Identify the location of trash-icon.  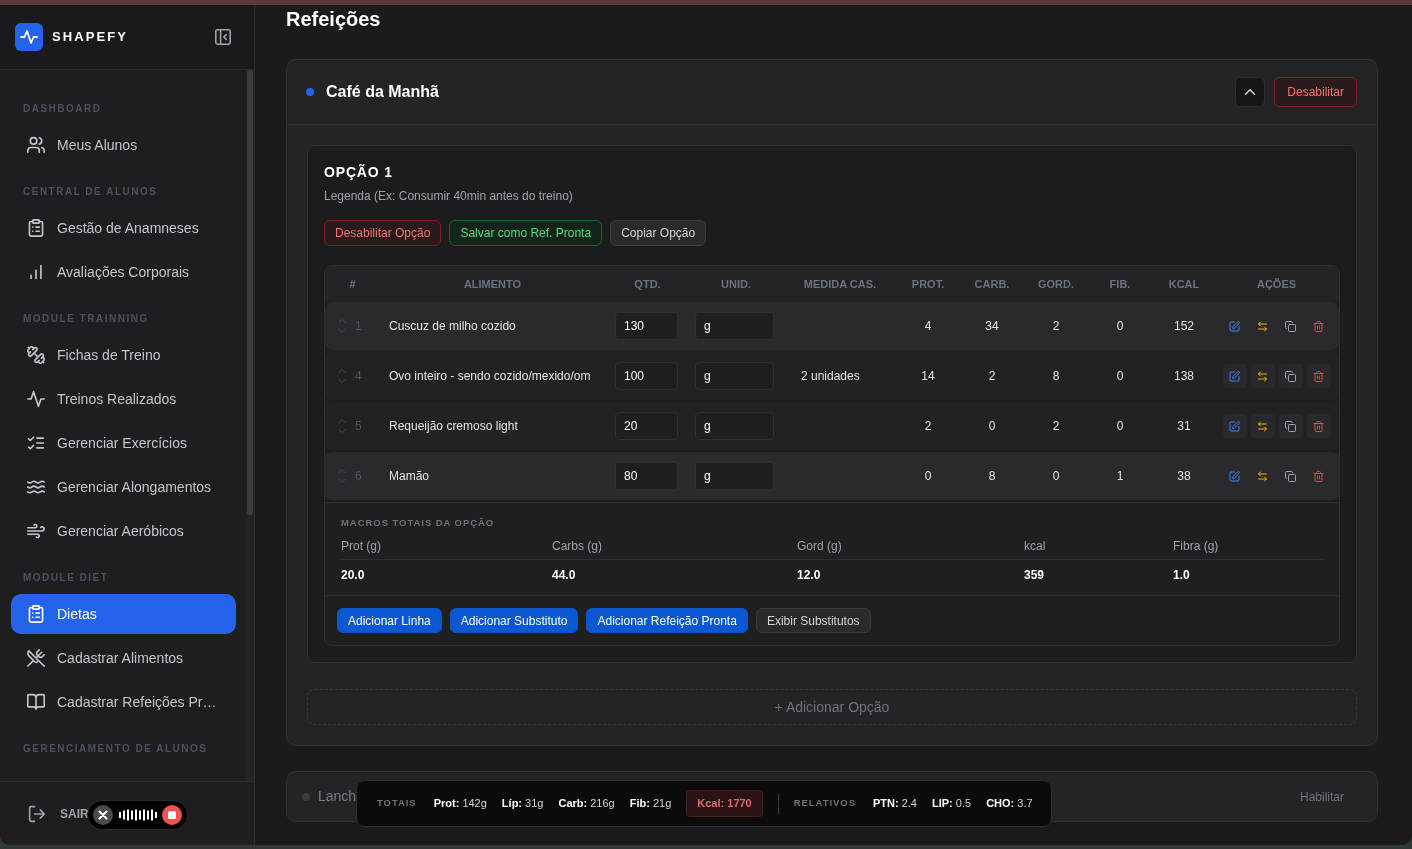
(1318, 426).